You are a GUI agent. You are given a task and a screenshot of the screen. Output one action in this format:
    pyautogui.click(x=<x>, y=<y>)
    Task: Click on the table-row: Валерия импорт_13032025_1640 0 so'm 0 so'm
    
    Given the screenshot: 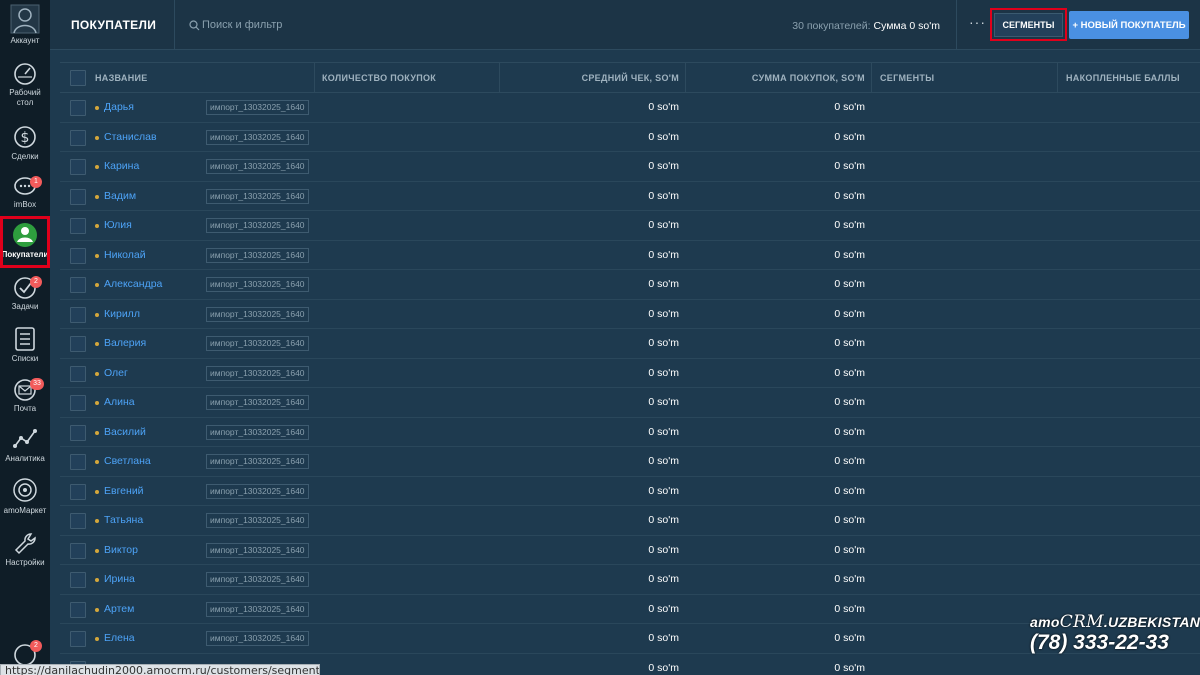 What is the action you would take?
    pyautogui.click(x=630, y=344)
    